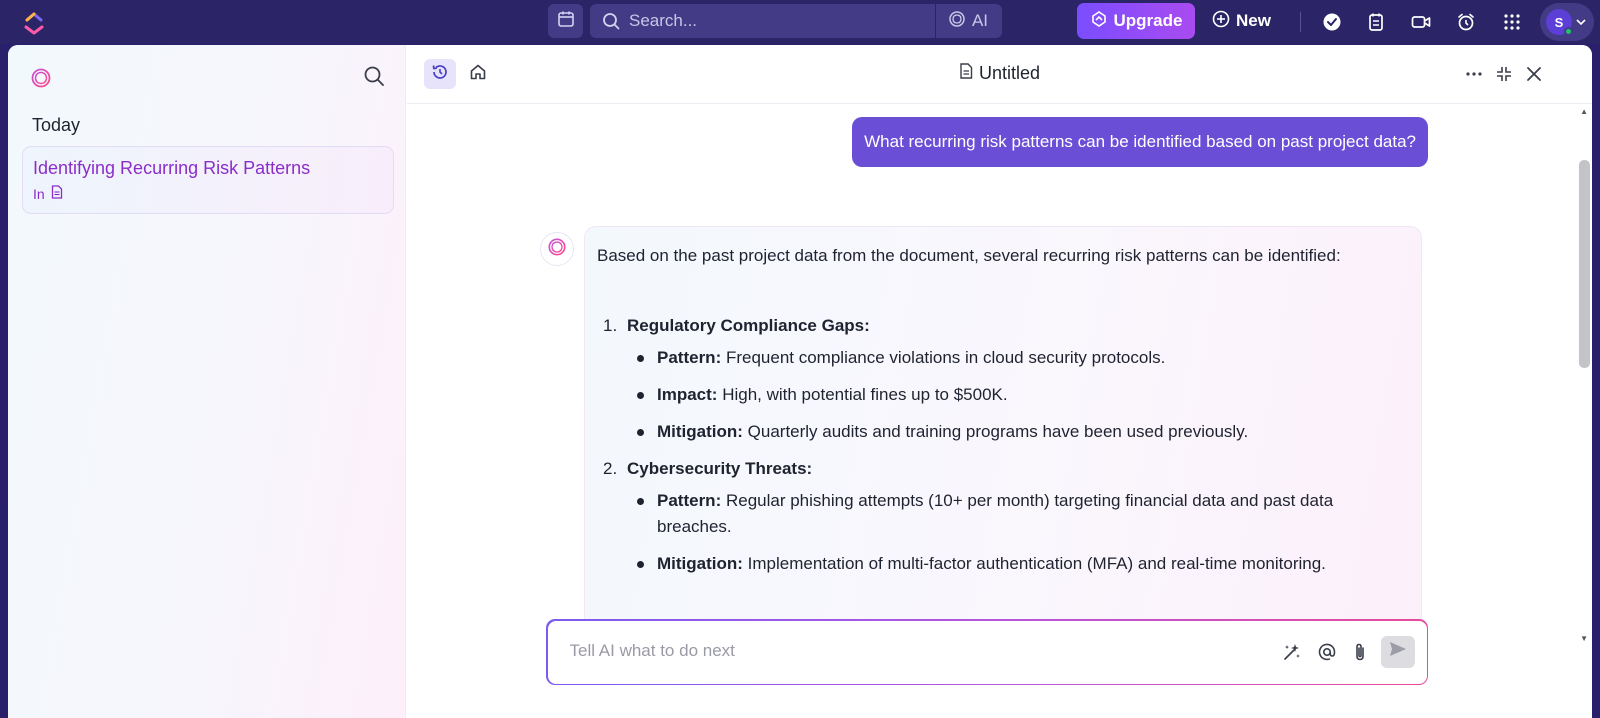 The width and height of the screenshot is (1600, 718). I want to click on top-bar: Search... AI Upgrade New S, so click(800, 22).